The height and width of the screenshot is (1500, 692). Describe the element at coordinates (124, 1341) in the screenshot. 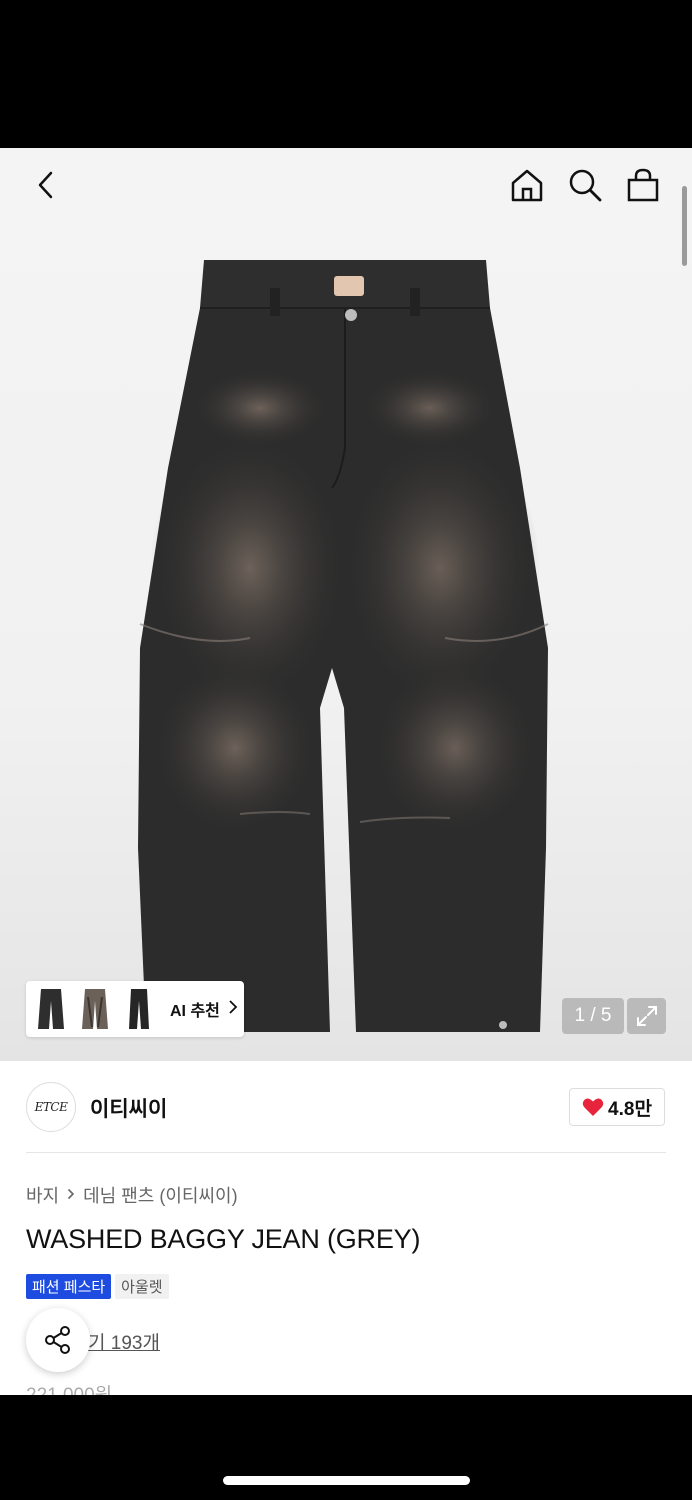

I see `review-count-link: 기 193개` at that location.